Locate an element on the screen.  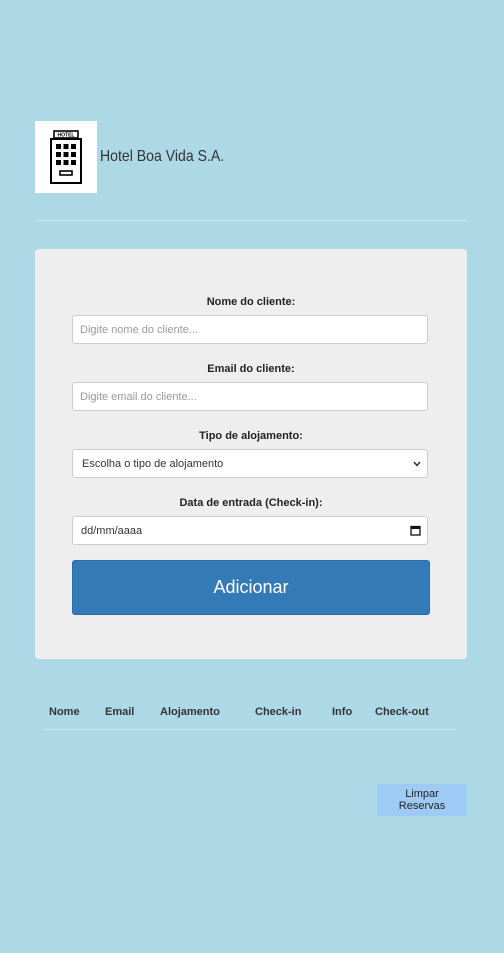
chevron-down-icon is located at coordinates (417, 464).